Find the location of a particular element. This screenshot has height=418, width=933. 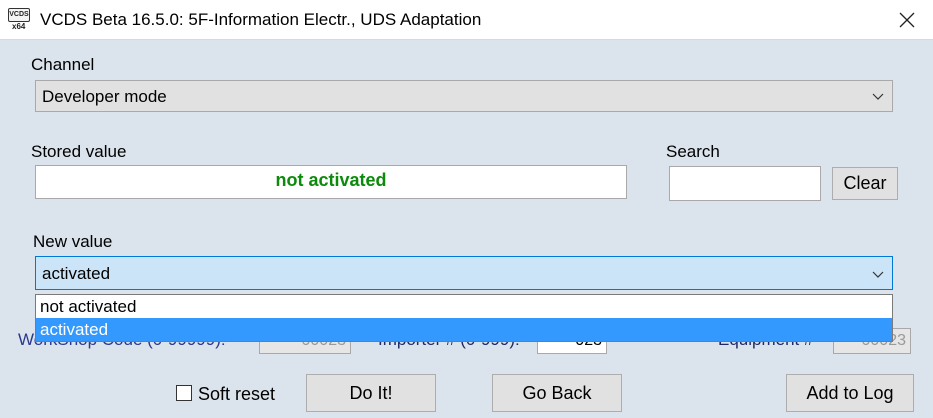

go-back-button: Go Back is located at coordinates (557, 393).